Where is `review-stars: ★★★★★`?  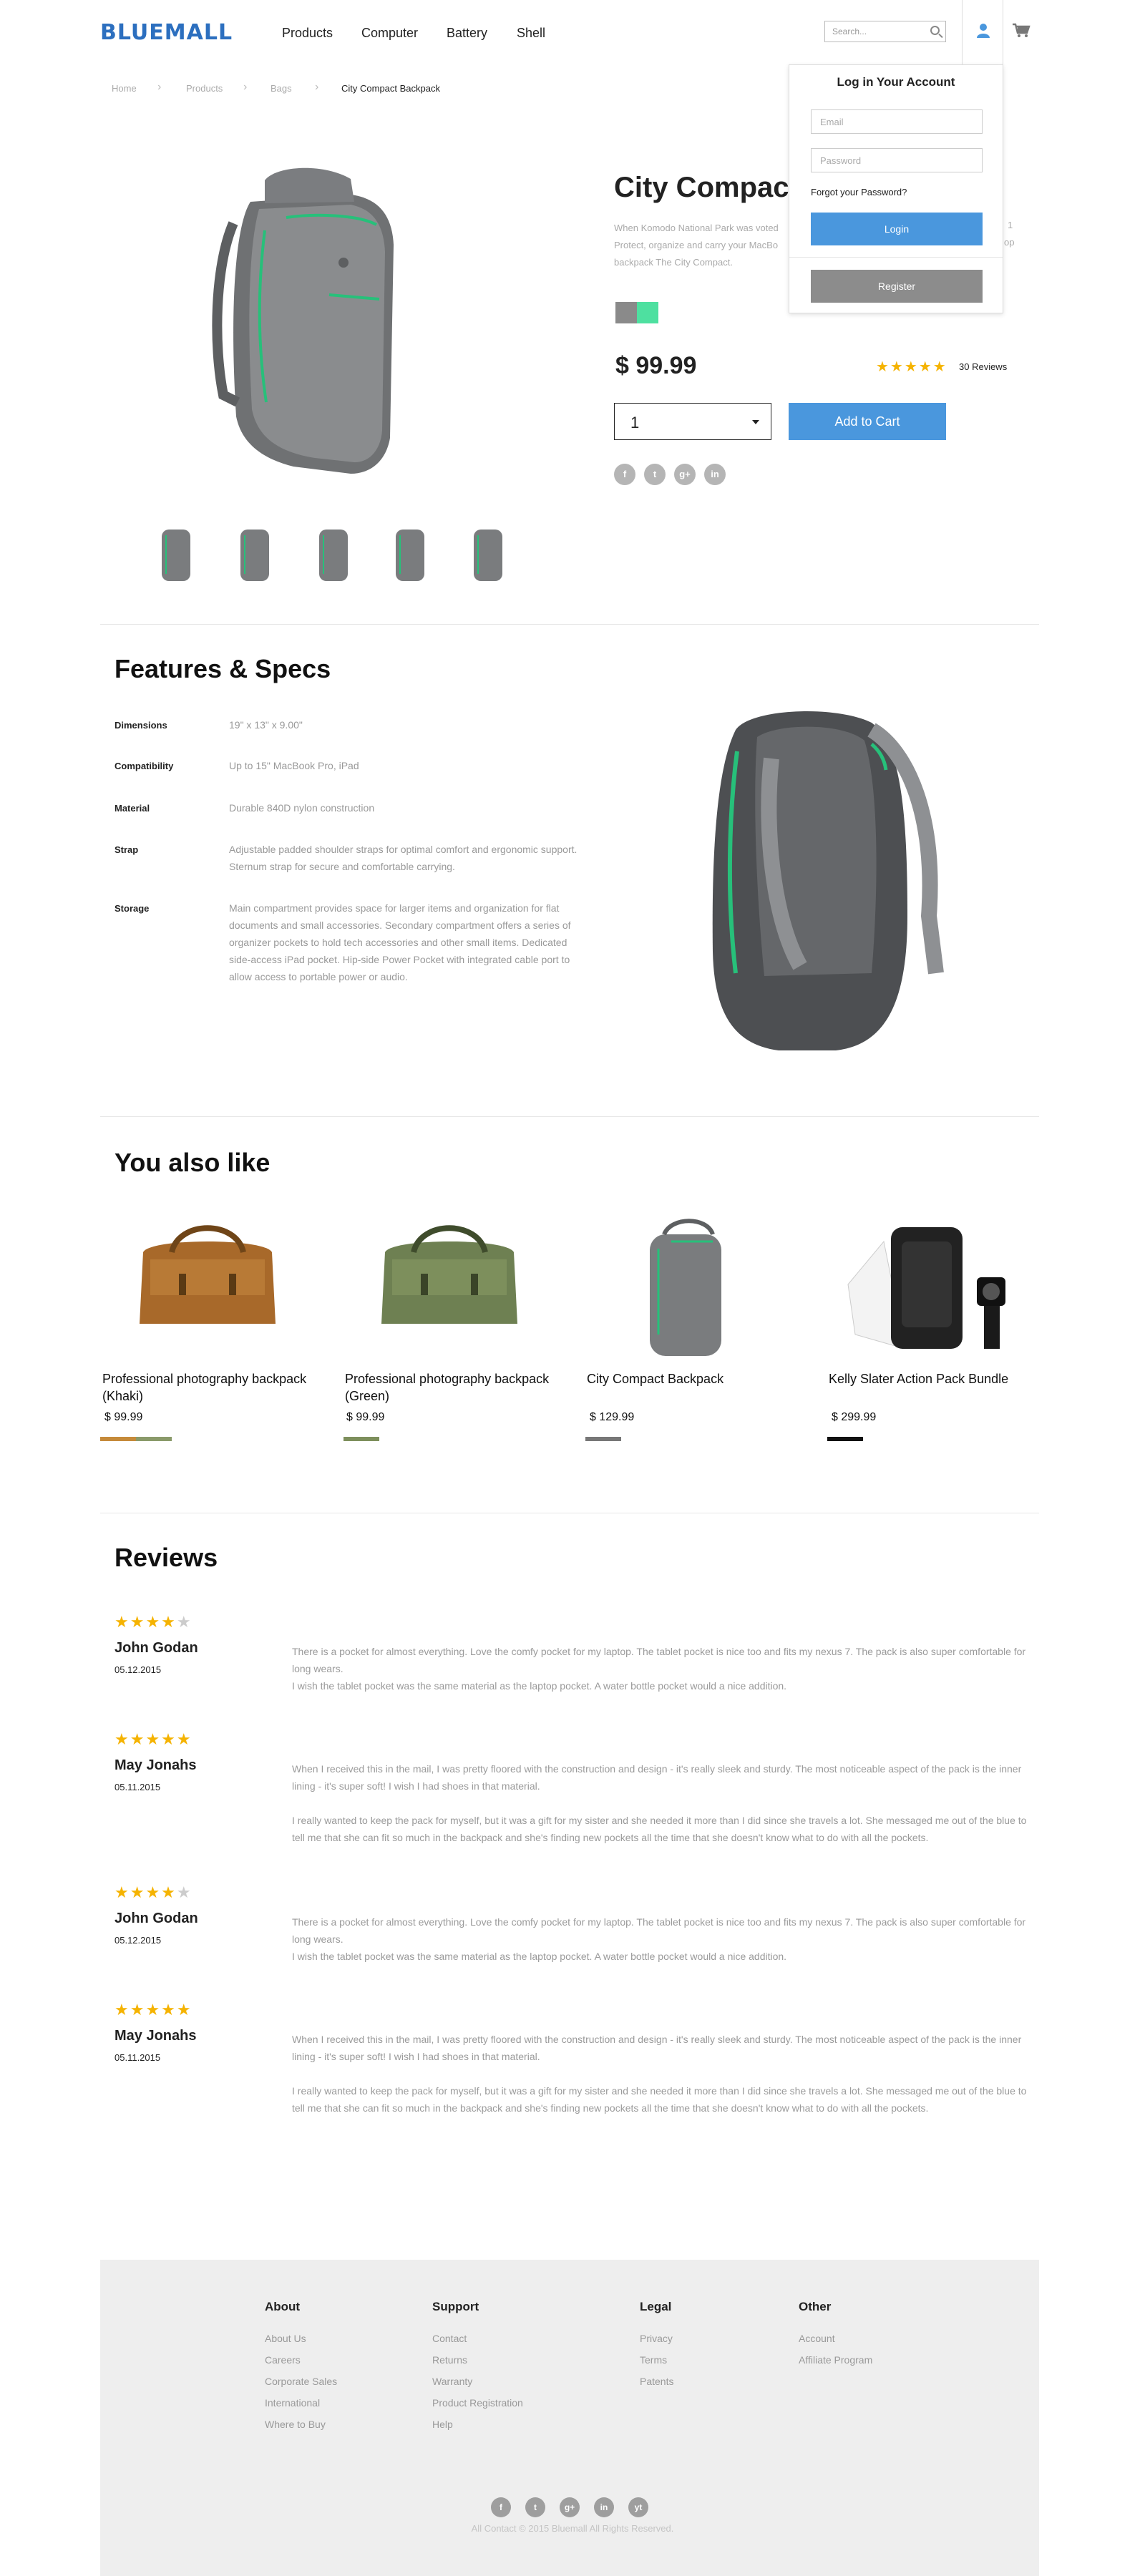 review-stars: ★★★★★ is located at coordinates (153, 2010).